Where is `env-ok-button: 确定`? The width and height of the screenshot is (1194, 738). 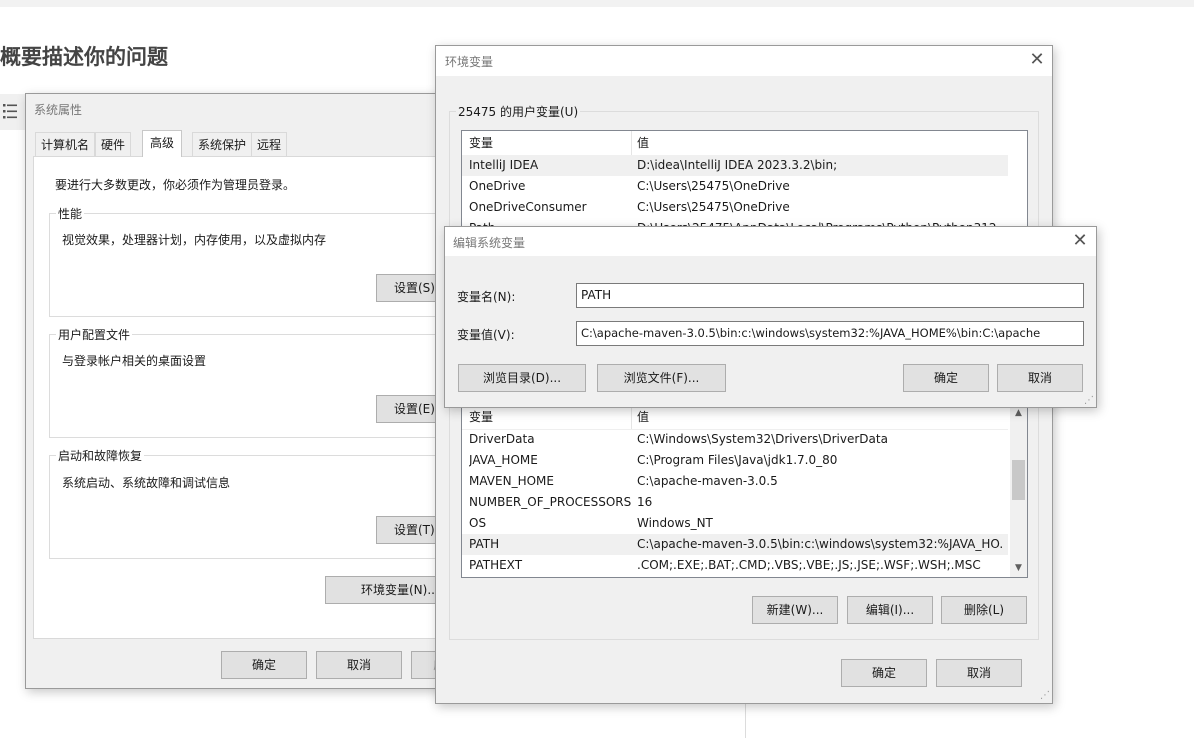 env-ok-button: 确定 is located at coordinates (884, 673).